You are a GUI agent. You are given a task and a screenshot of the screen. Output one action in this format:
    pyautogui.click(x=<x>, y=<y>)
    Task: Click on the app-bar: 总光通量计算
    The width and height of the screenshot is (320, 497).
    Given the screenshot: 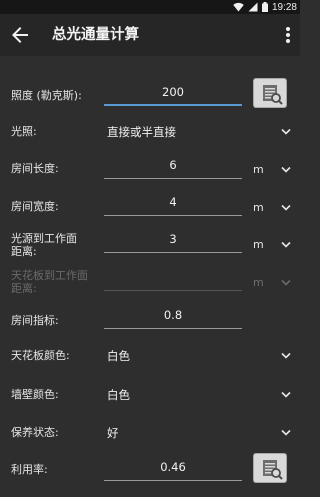 What is the action you would take?
    pyautogui.click(x=150, y=35)
    